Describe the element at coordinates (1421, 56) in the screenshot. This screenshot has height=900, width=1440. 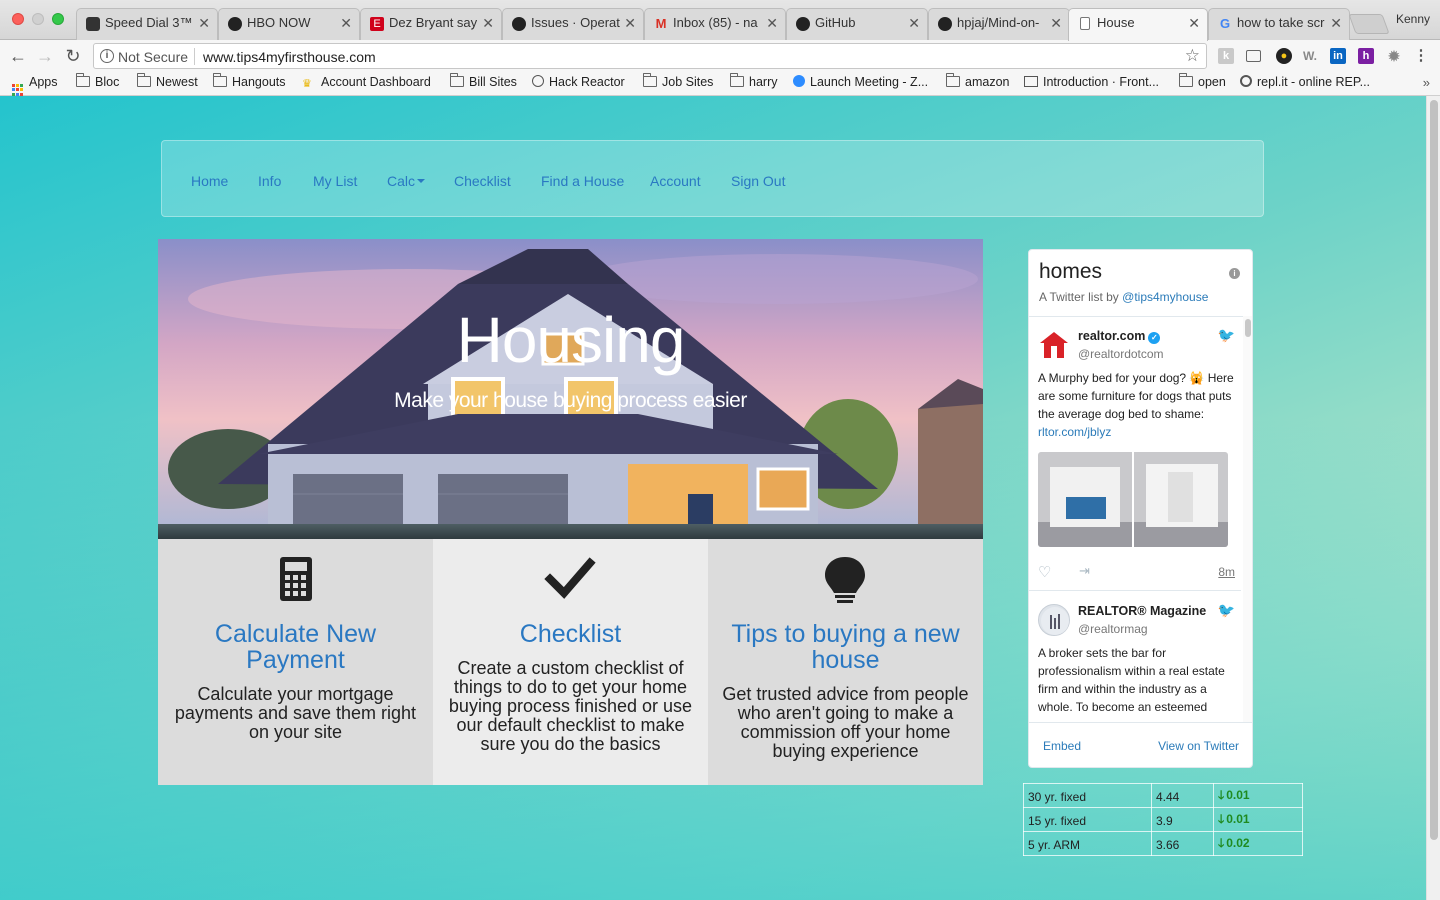
I see `menu-kebab-icon: ⋮` at that location.